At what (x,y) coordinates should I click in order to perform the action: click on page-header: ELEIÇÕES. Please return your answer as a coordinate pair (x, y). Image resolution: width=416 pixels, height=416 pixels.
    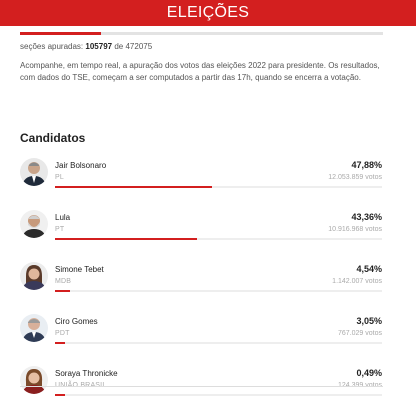
    Looking at the image, I should click on (208, 13).